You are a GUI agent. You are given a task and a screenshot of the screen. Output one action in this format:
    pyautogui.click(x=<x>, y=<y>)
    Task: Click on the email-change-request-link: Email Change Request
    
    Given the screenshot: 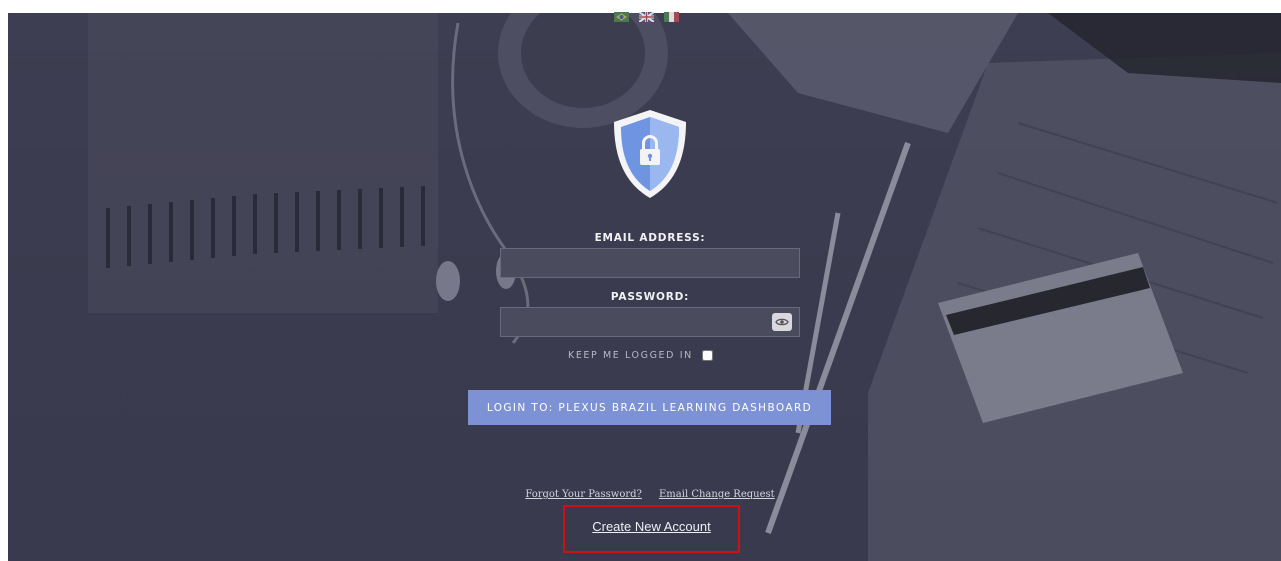 What is the action you would take?
    pyautogui.click(x=717, y=494)
    